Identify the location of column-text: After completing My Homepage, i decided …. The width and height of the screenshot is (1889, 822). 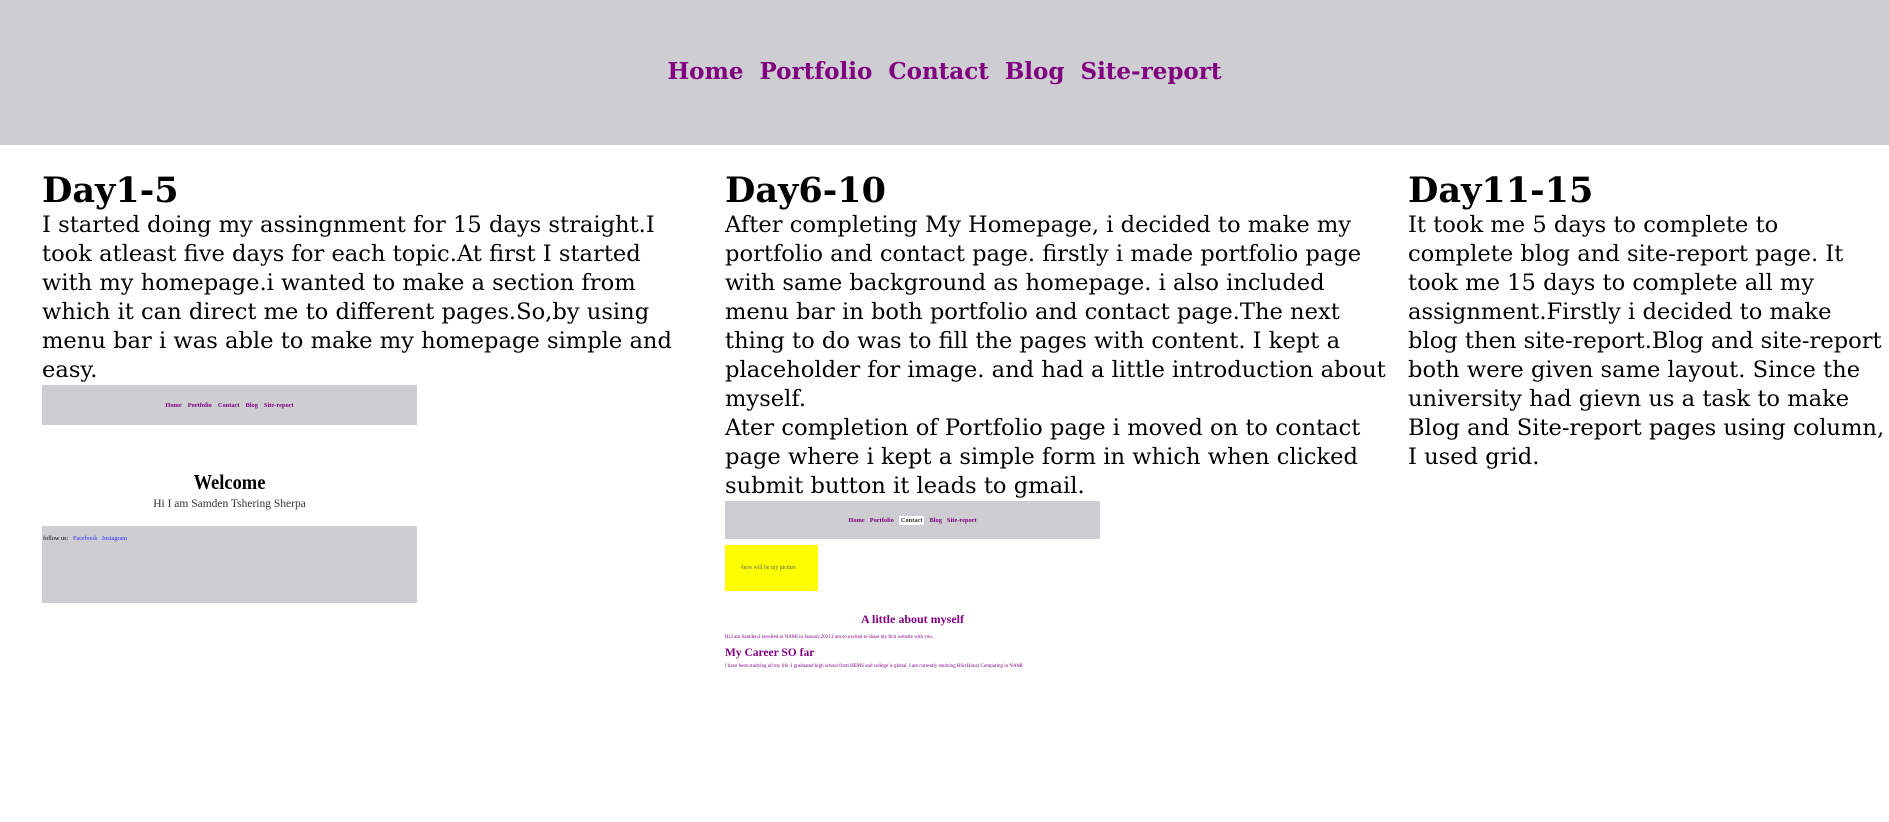
(1055, 312).